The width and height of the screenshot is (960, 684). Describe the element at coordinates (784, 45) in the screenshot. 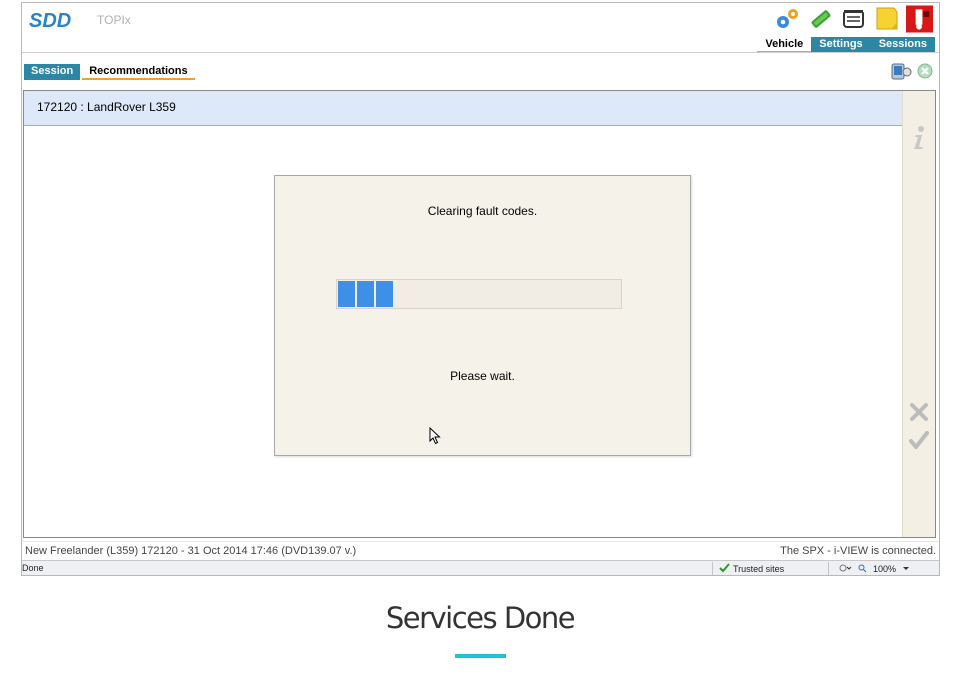

I see `tab-vehicle: Vehicle` at that location.